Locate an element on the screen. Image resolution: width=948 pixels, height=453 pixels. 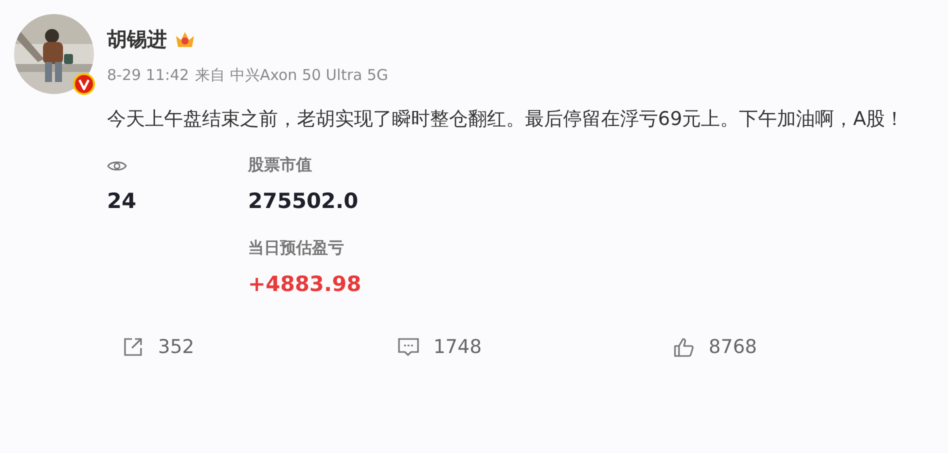
like-count: 8768 is located at coordinates (733, 347).